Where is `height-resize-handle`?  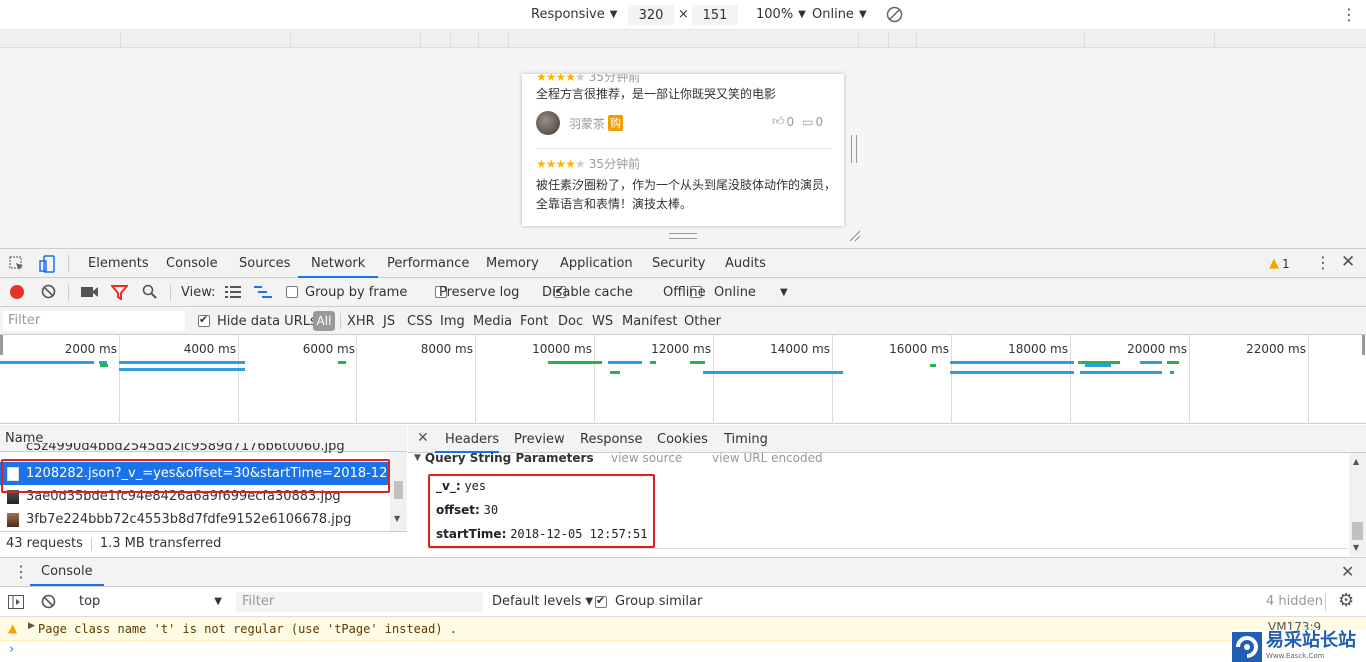
height-resize-handle is located at coordinates (683, 236).